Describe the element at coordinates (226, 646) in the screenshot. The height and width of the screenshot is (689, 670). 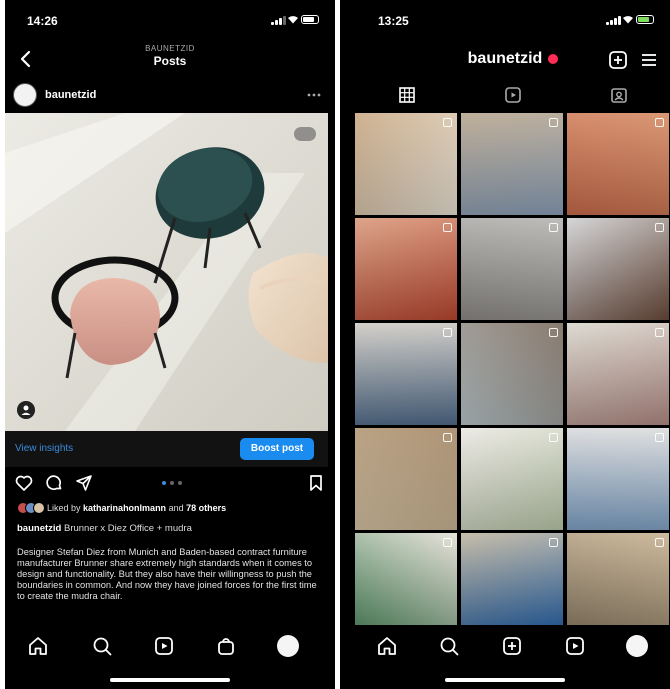
I see `shop-icon` at that location.